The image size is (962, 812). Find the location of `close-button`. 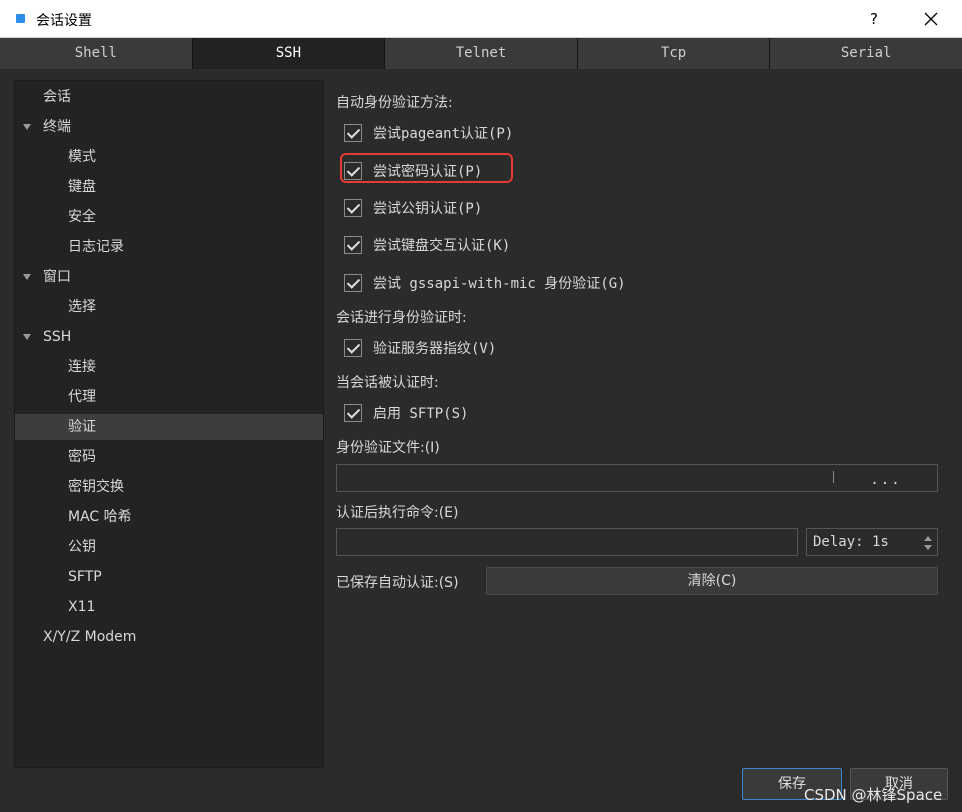

close-button is located at coordinates (931, 19).